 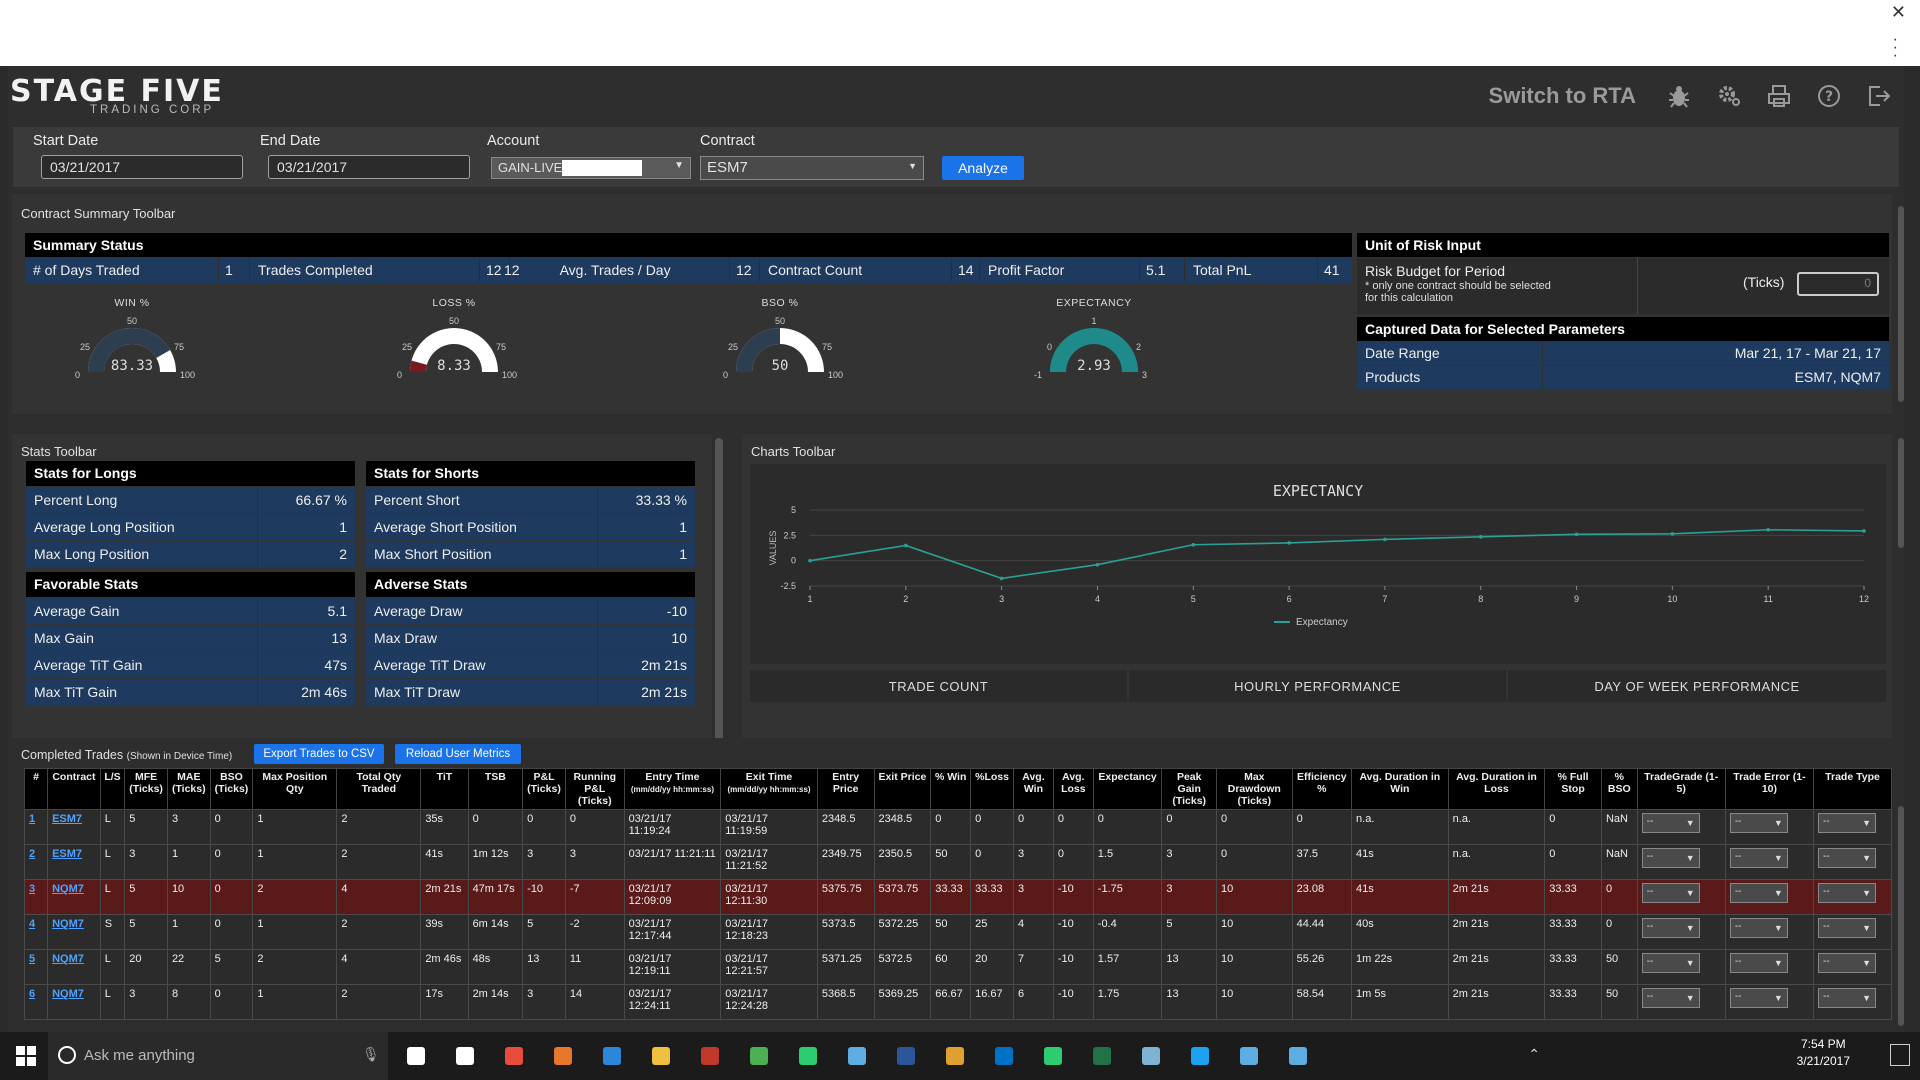 What do you see at coordinates (594, 789) in the screenshot?
I see `column-header: Running P&L (Ticks)` at bounding box center [594, 789].